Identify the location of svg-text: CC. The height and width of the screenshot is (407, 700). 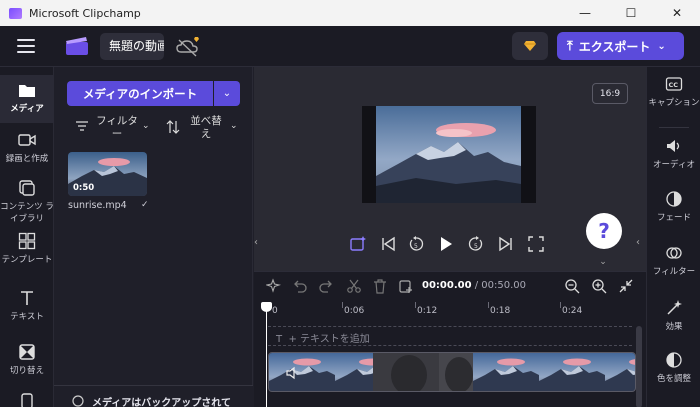
(674, 85).